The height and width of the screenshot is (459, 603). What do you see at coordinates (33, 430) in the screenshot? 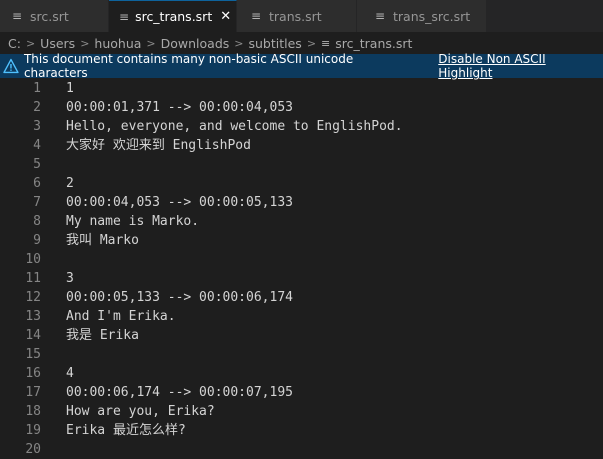
I see `line-number: 19` at bounding box center [33, 430].